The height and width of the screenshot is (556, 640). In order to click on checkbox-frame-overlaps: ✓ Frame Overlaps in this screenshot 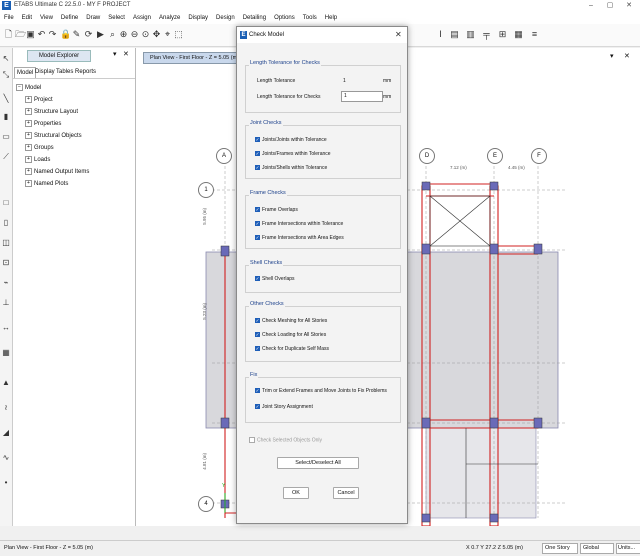, I will do `click(276, 210)`.